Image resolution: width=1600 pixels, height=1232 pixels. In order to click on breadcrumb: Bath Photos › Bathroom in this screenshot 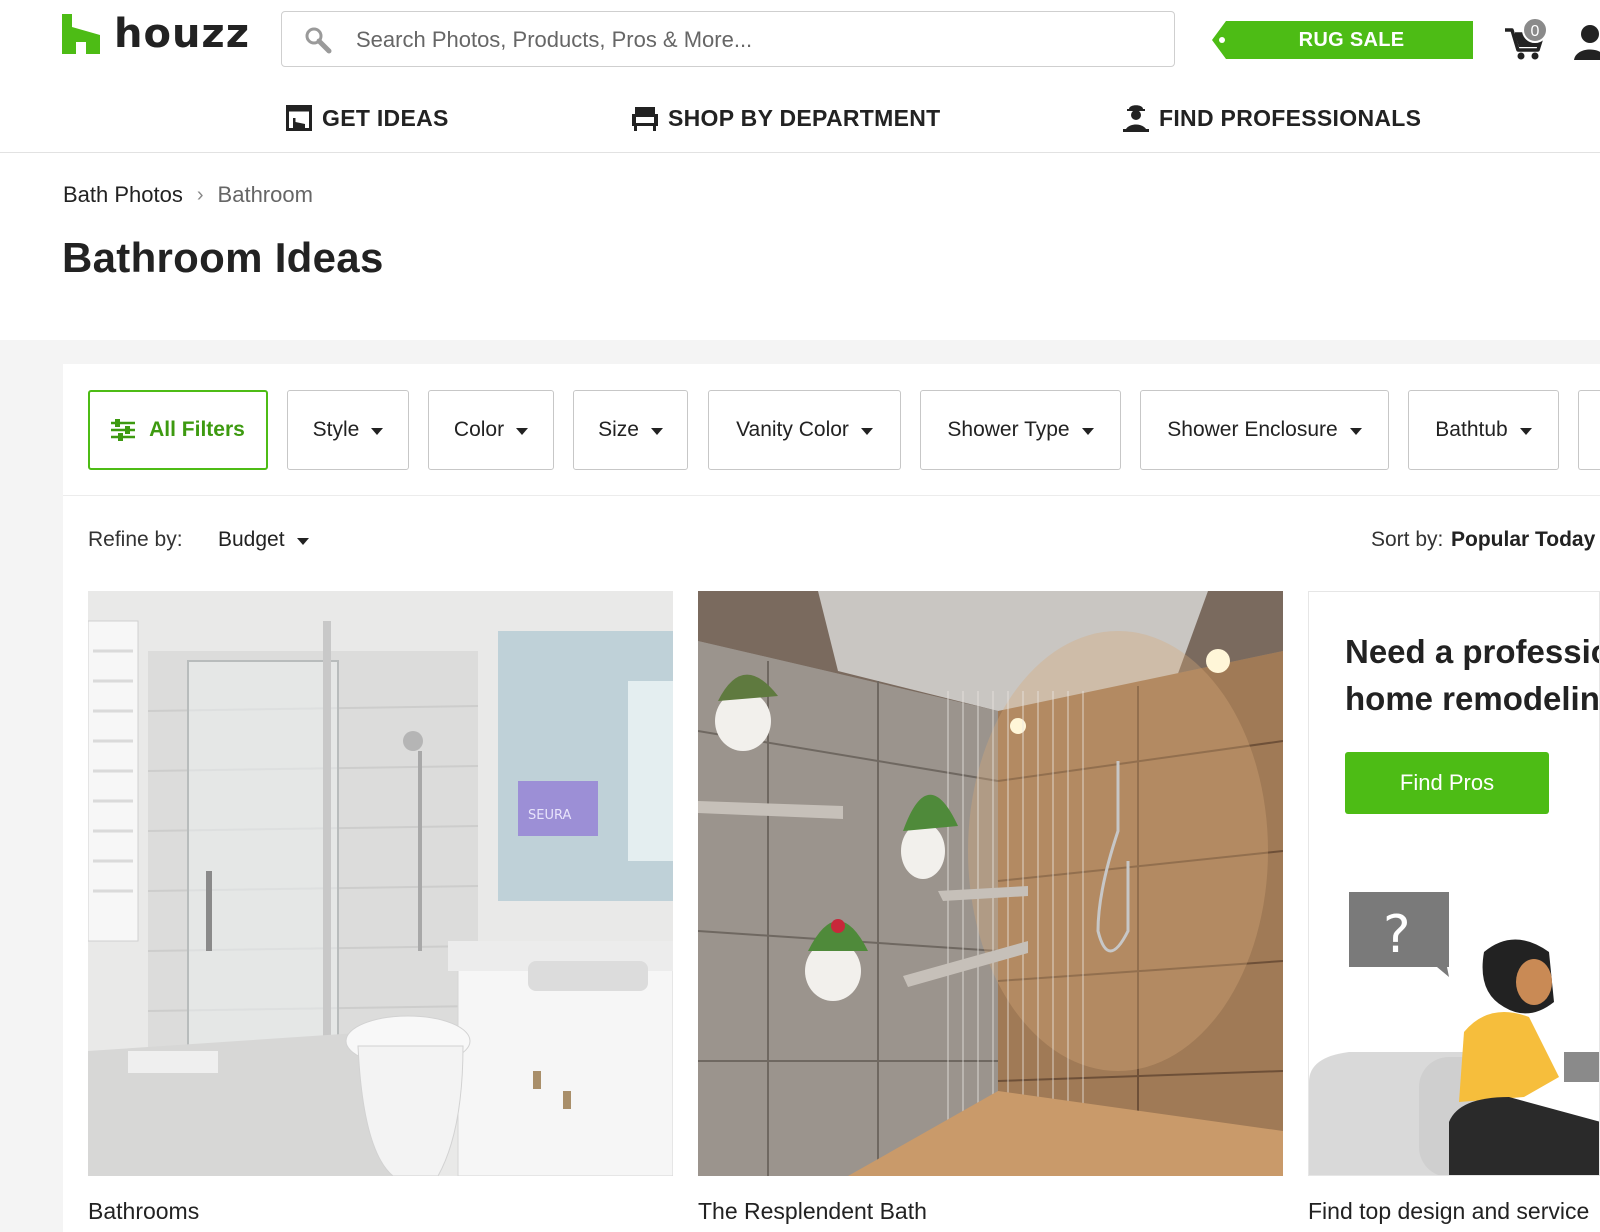, I will do `click(188, 195)`.